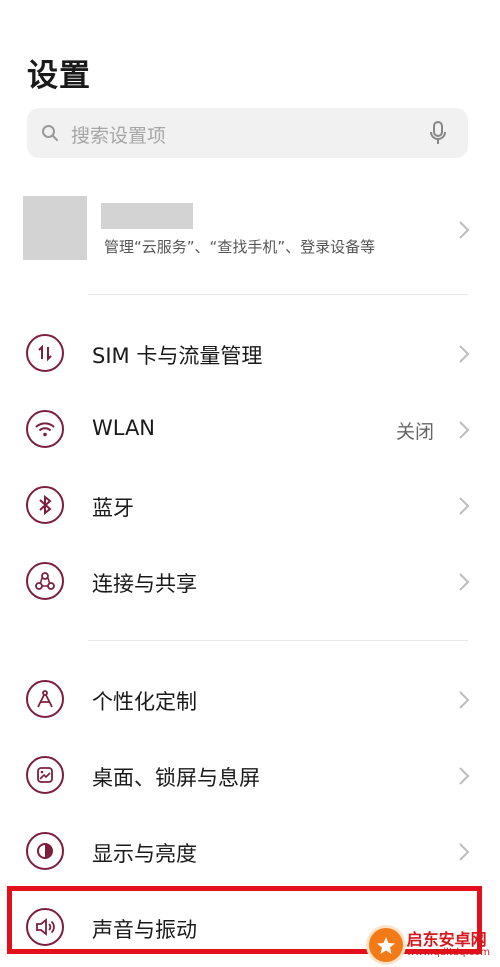 The width and height of the screenshot is (500, 967). Describe the element at coordinates (438, 135) in the screenshot. I see `microphone-icon` at that location.